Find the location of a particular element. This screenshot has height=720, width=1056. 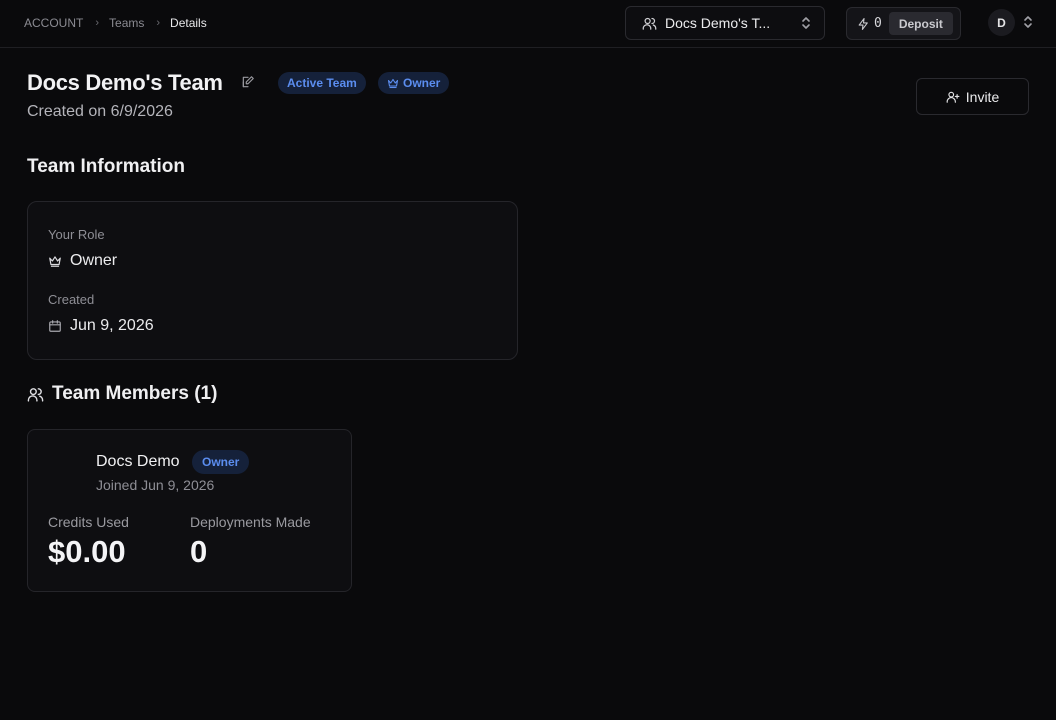

avatar: D is located at coordinates (1001, 22).